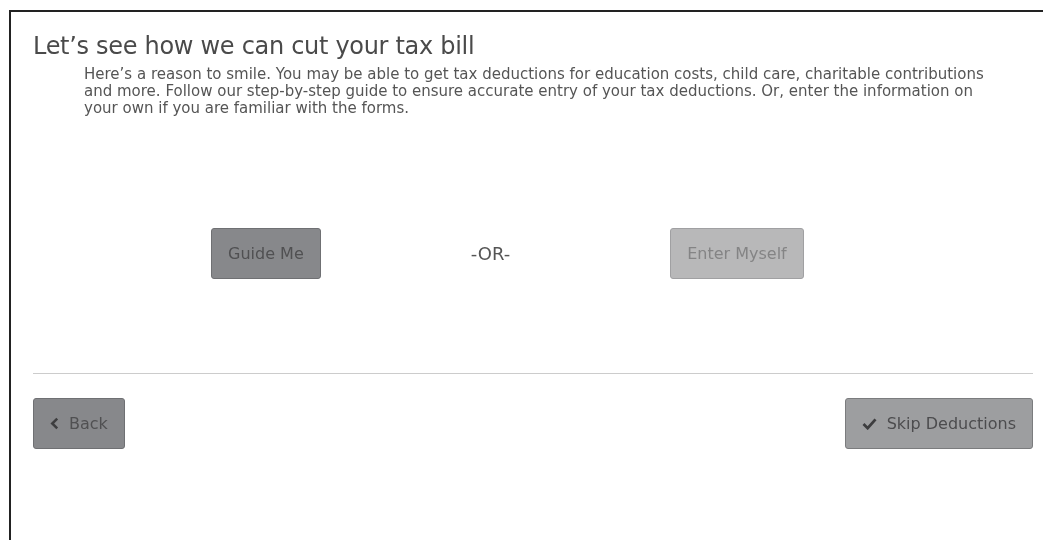 The height and width of the screenshot is (540, 1043). I want to click on intro-text: Here’s a reason to smile. You may be able to get tax deductions for education costs, child care, charitable contributions and more. Follow our step-by-step guide to ensure accurate entry of your tax deductions. Or, enter the information on your own if you are familiar with the forms., so click(534, 91).